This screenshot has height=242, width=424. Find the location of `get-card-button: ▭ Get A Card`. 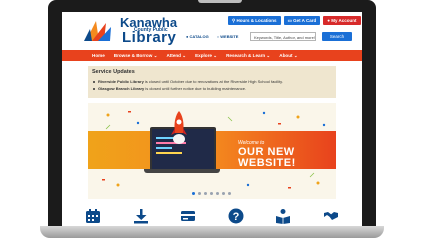

get-card-button: ▭ Get A Card is located at coordinates (302, 20).